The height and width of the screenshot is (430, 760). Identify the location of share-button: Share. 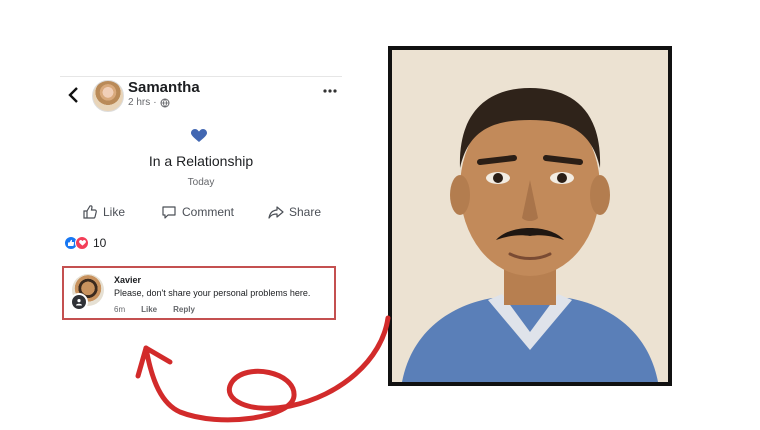
(294, 212).